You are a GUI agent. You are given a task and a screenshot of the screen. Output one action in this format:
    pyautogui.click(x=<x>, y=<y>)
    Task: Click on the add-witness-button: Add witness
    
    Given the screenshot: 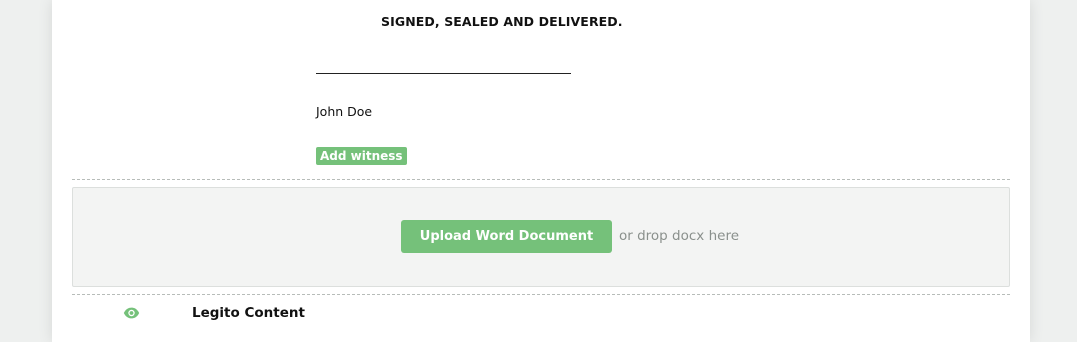 What is the action you would take?
    pyautogui.click(x=361, y=156)
    